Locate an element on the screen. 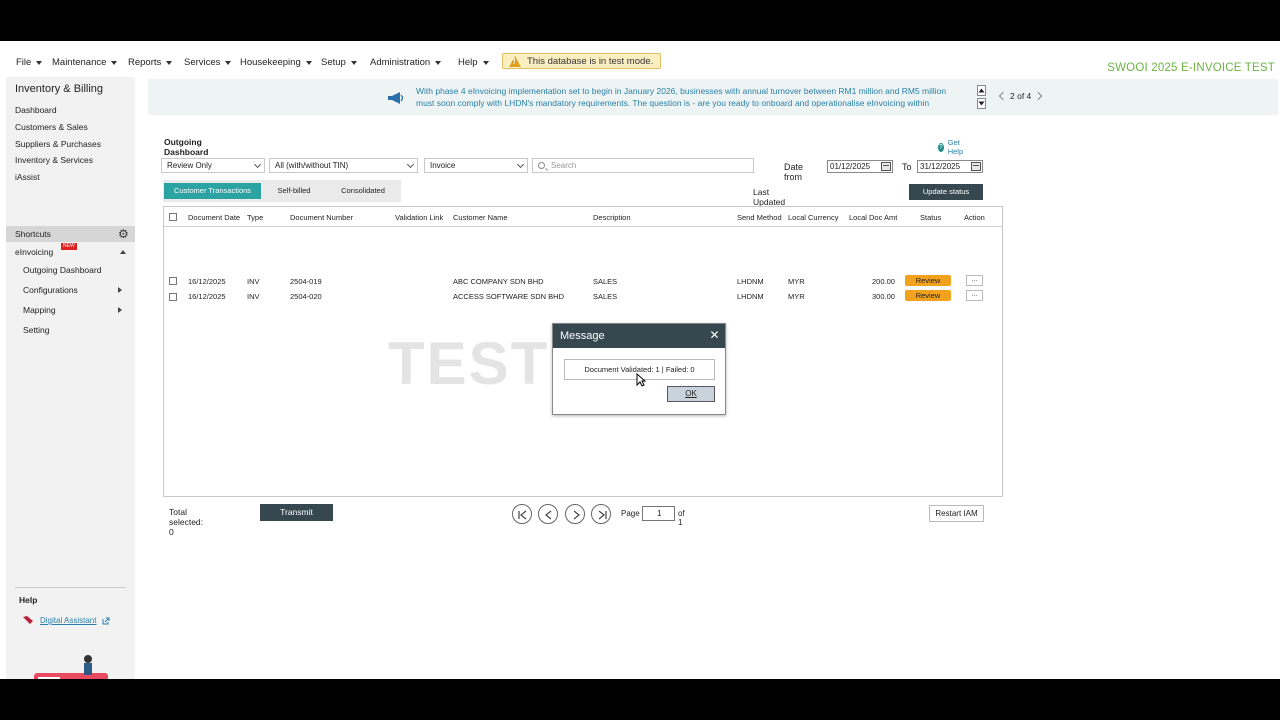 Image resolution: width=1280 pixels, height=720 pixels. tab-customer-transactions: Customer Transactions is located at coordinates (212, 191).